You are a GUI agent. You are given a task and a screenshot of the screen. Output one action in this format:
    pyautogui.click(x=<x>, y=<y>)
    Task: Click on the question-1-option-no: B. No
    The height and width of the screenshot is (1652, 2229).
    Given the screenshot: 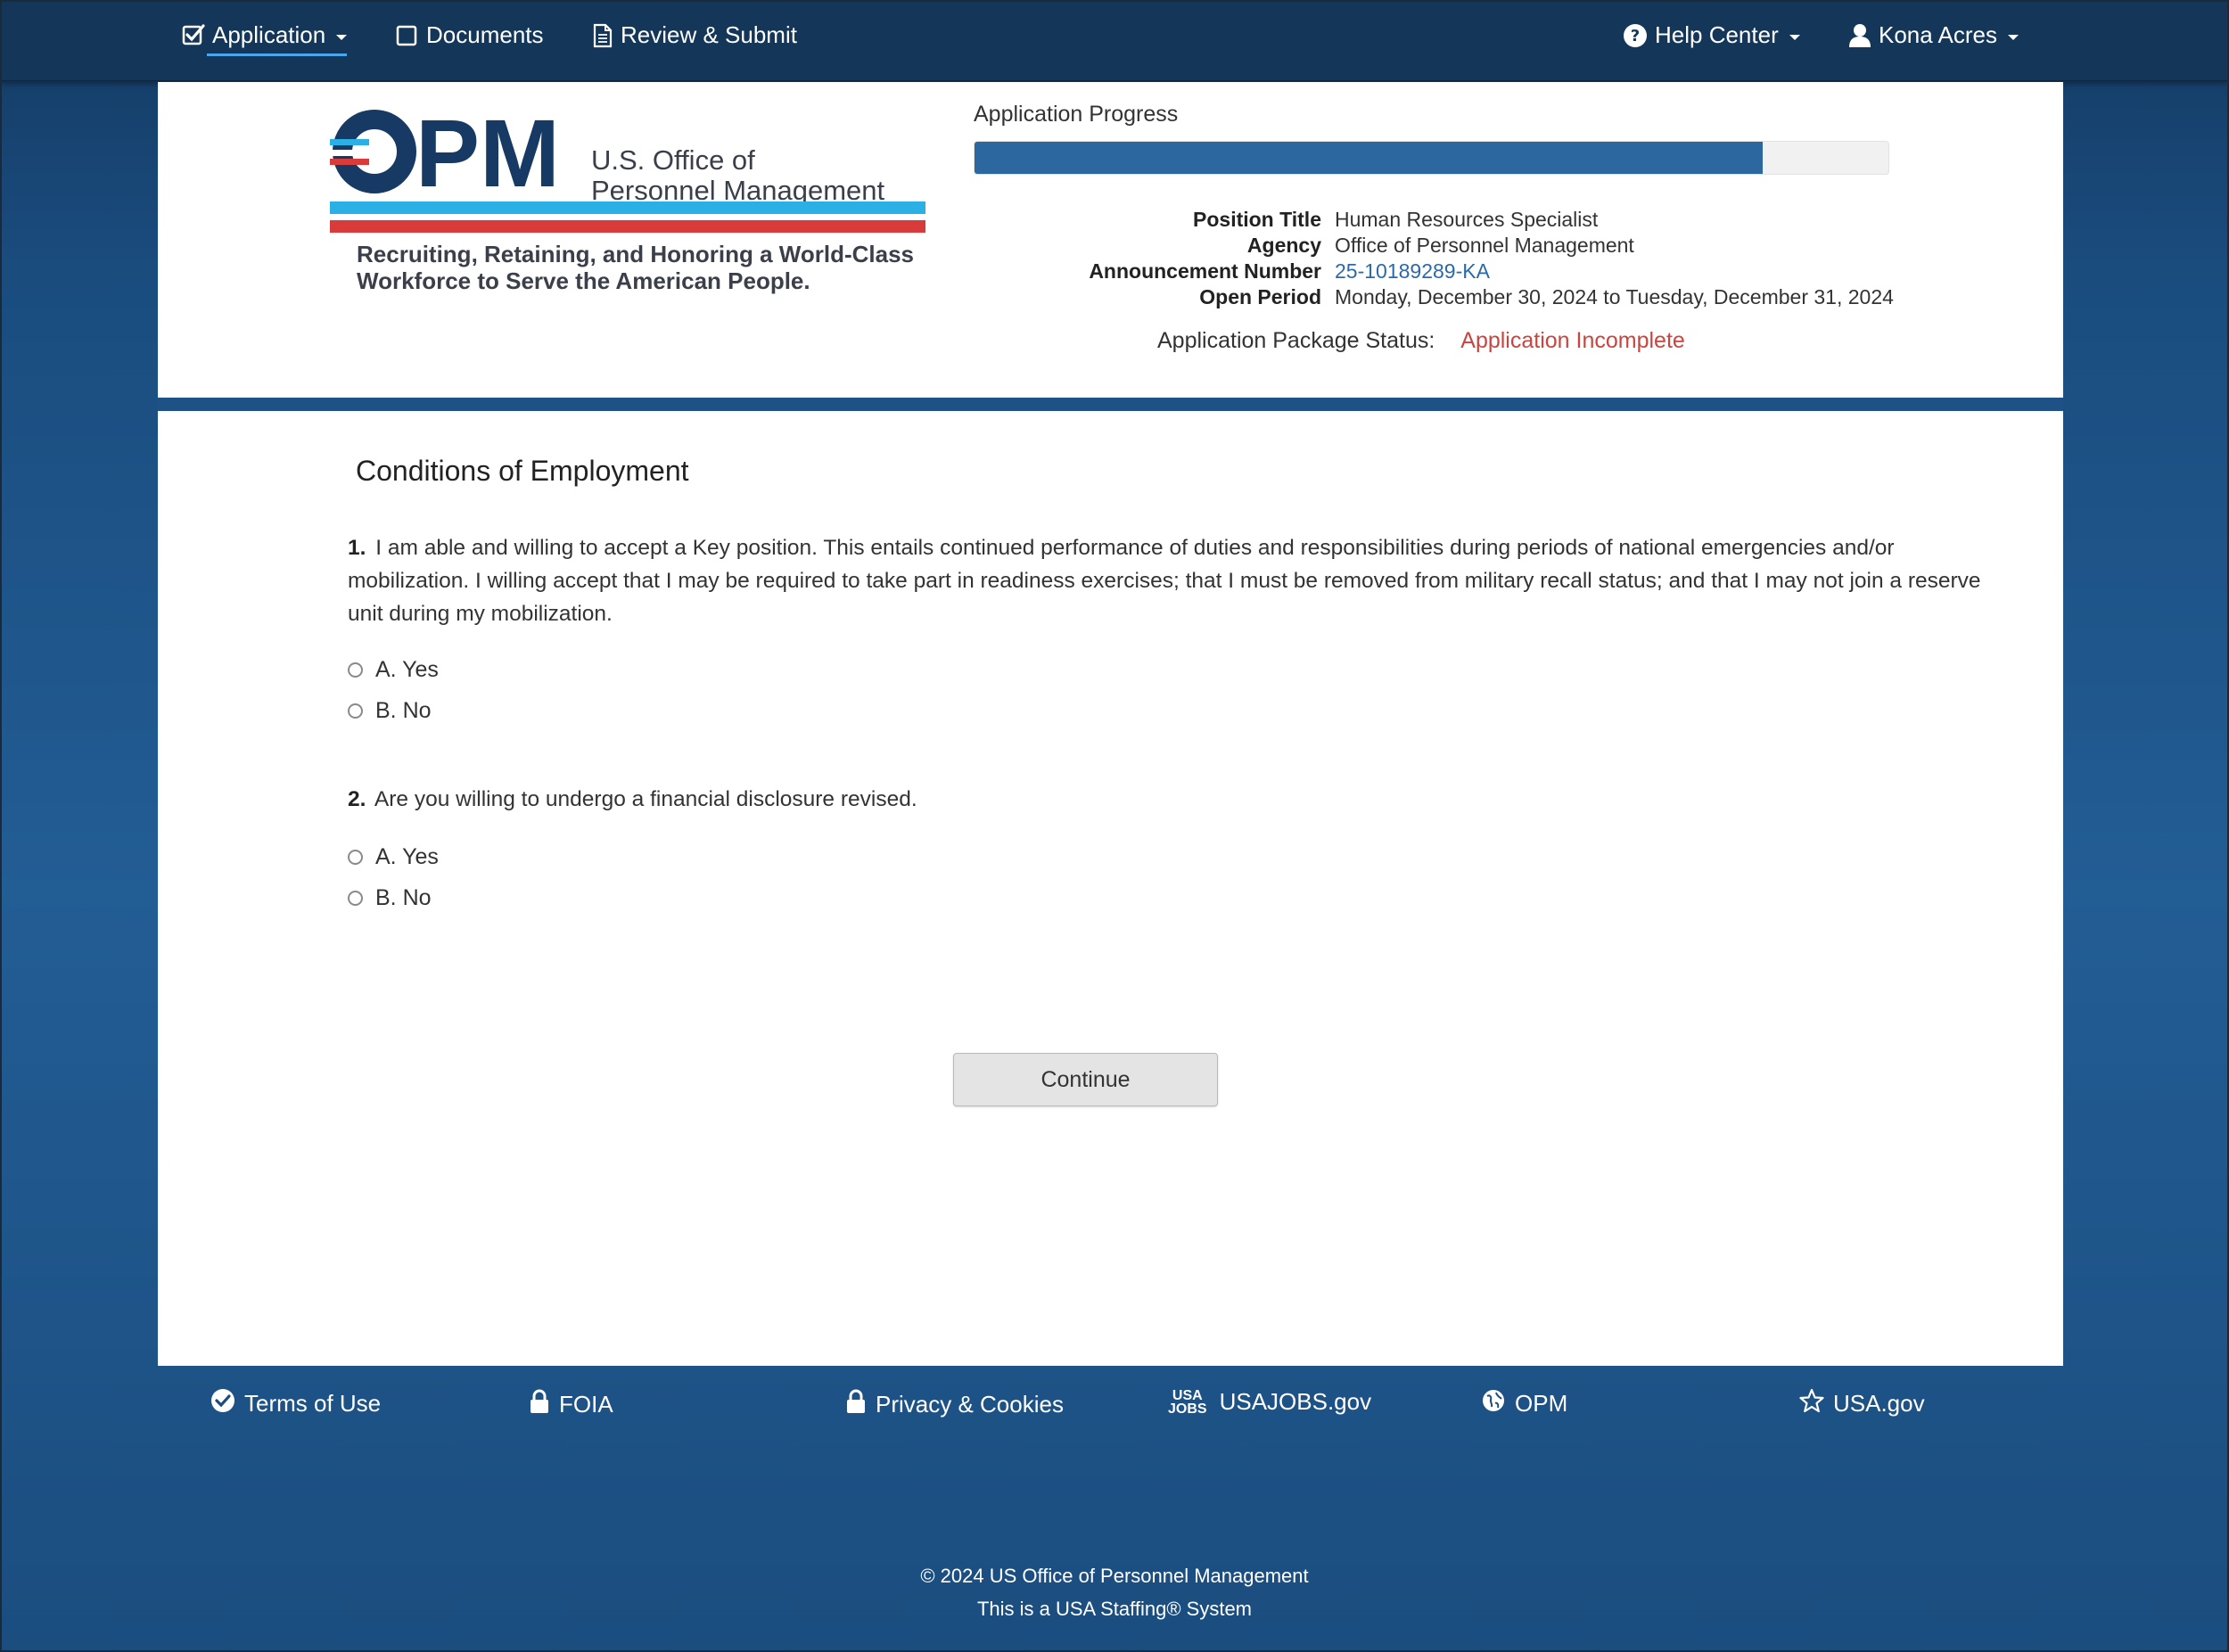 What is the action you would take?
    pyautogui.click(x=390, y=711)
    